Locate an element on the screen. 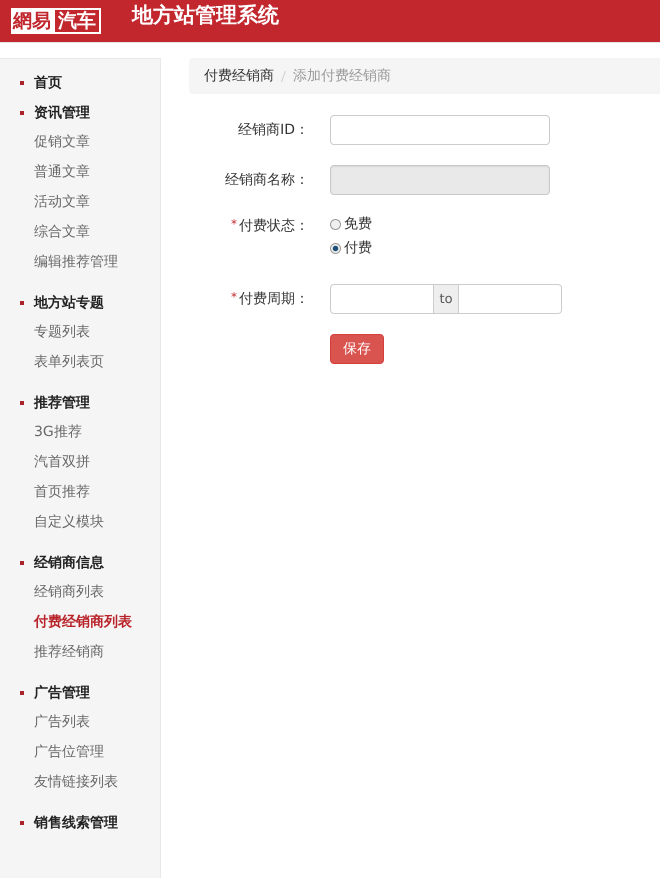  radio-label: 免费 is located at coordinates (358, 224).